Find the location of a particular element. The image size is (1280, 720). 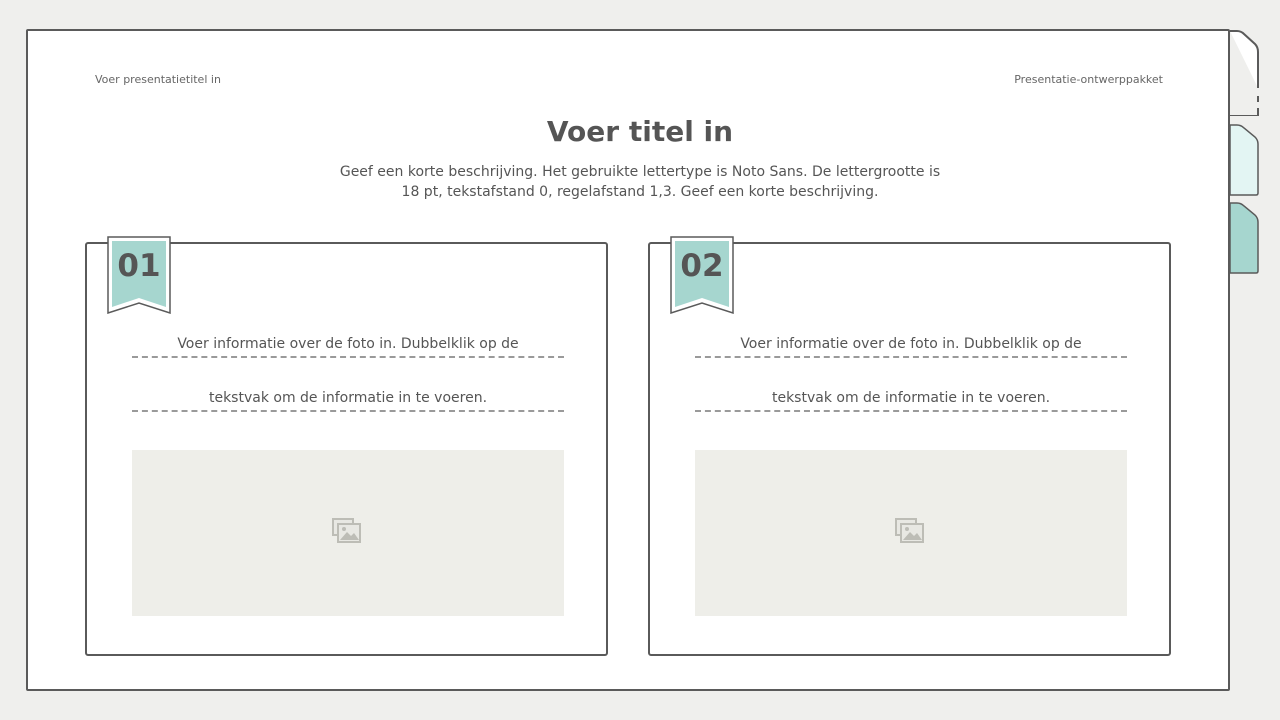

presentation-title-label: Voer presentatietitel in is located at coordinates (158, 79).